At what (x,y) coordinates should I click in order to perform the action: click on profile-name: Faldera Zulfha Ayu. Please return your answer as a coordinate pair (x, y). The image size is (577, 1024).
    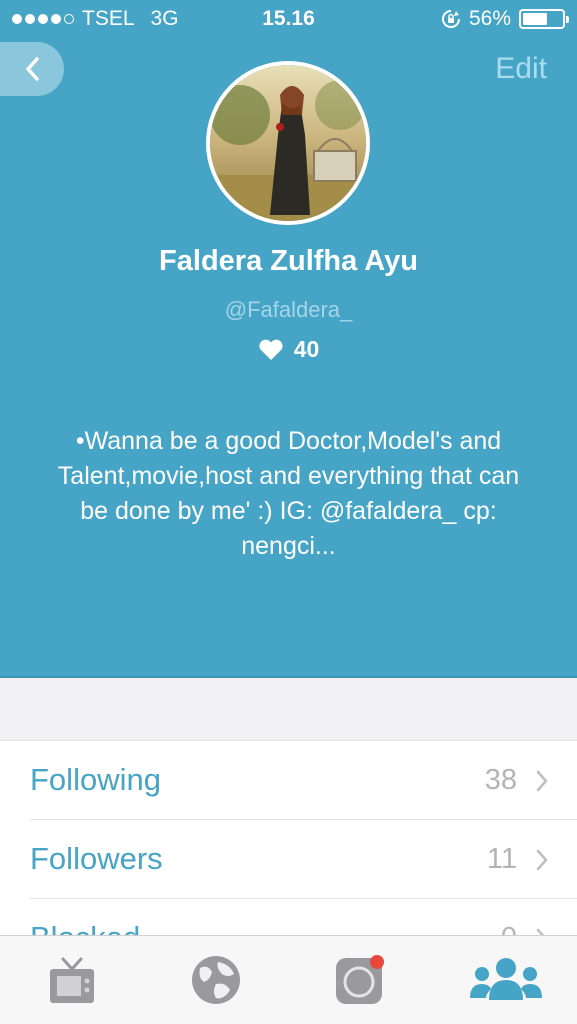
    Looking at the image, I should click on (288, 261).